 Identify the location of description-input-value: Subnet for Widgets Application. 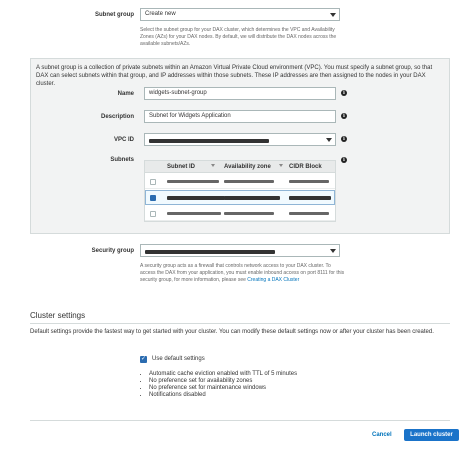
(190, 116).